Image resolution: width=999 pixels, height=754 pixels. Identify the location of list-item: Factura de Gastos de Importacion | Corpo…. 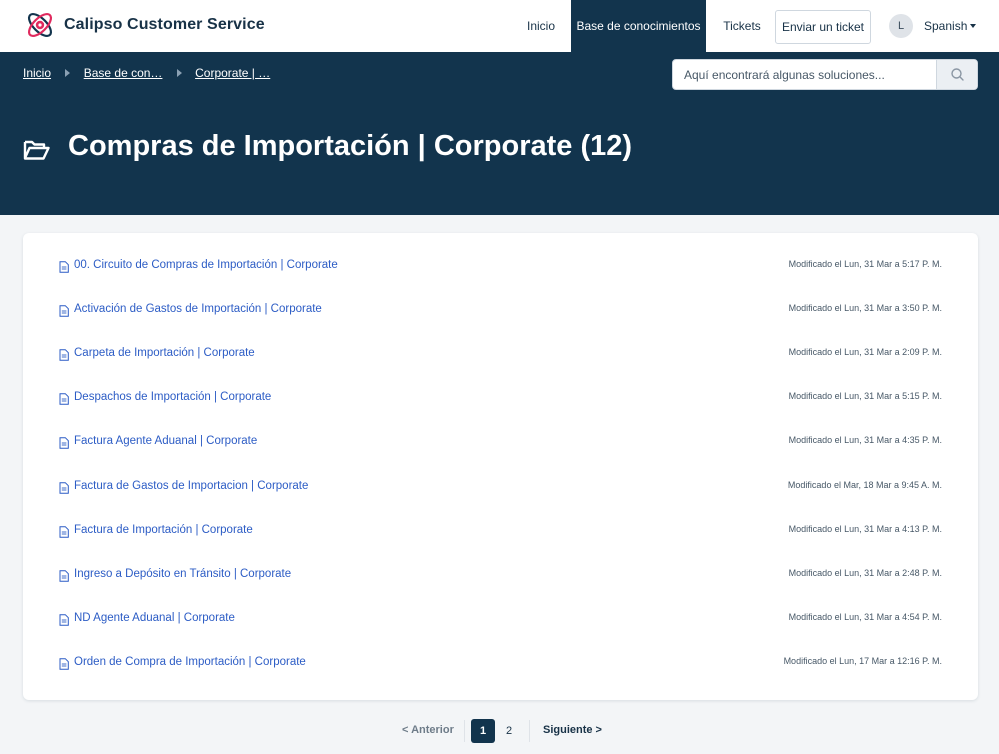
(500, 488).